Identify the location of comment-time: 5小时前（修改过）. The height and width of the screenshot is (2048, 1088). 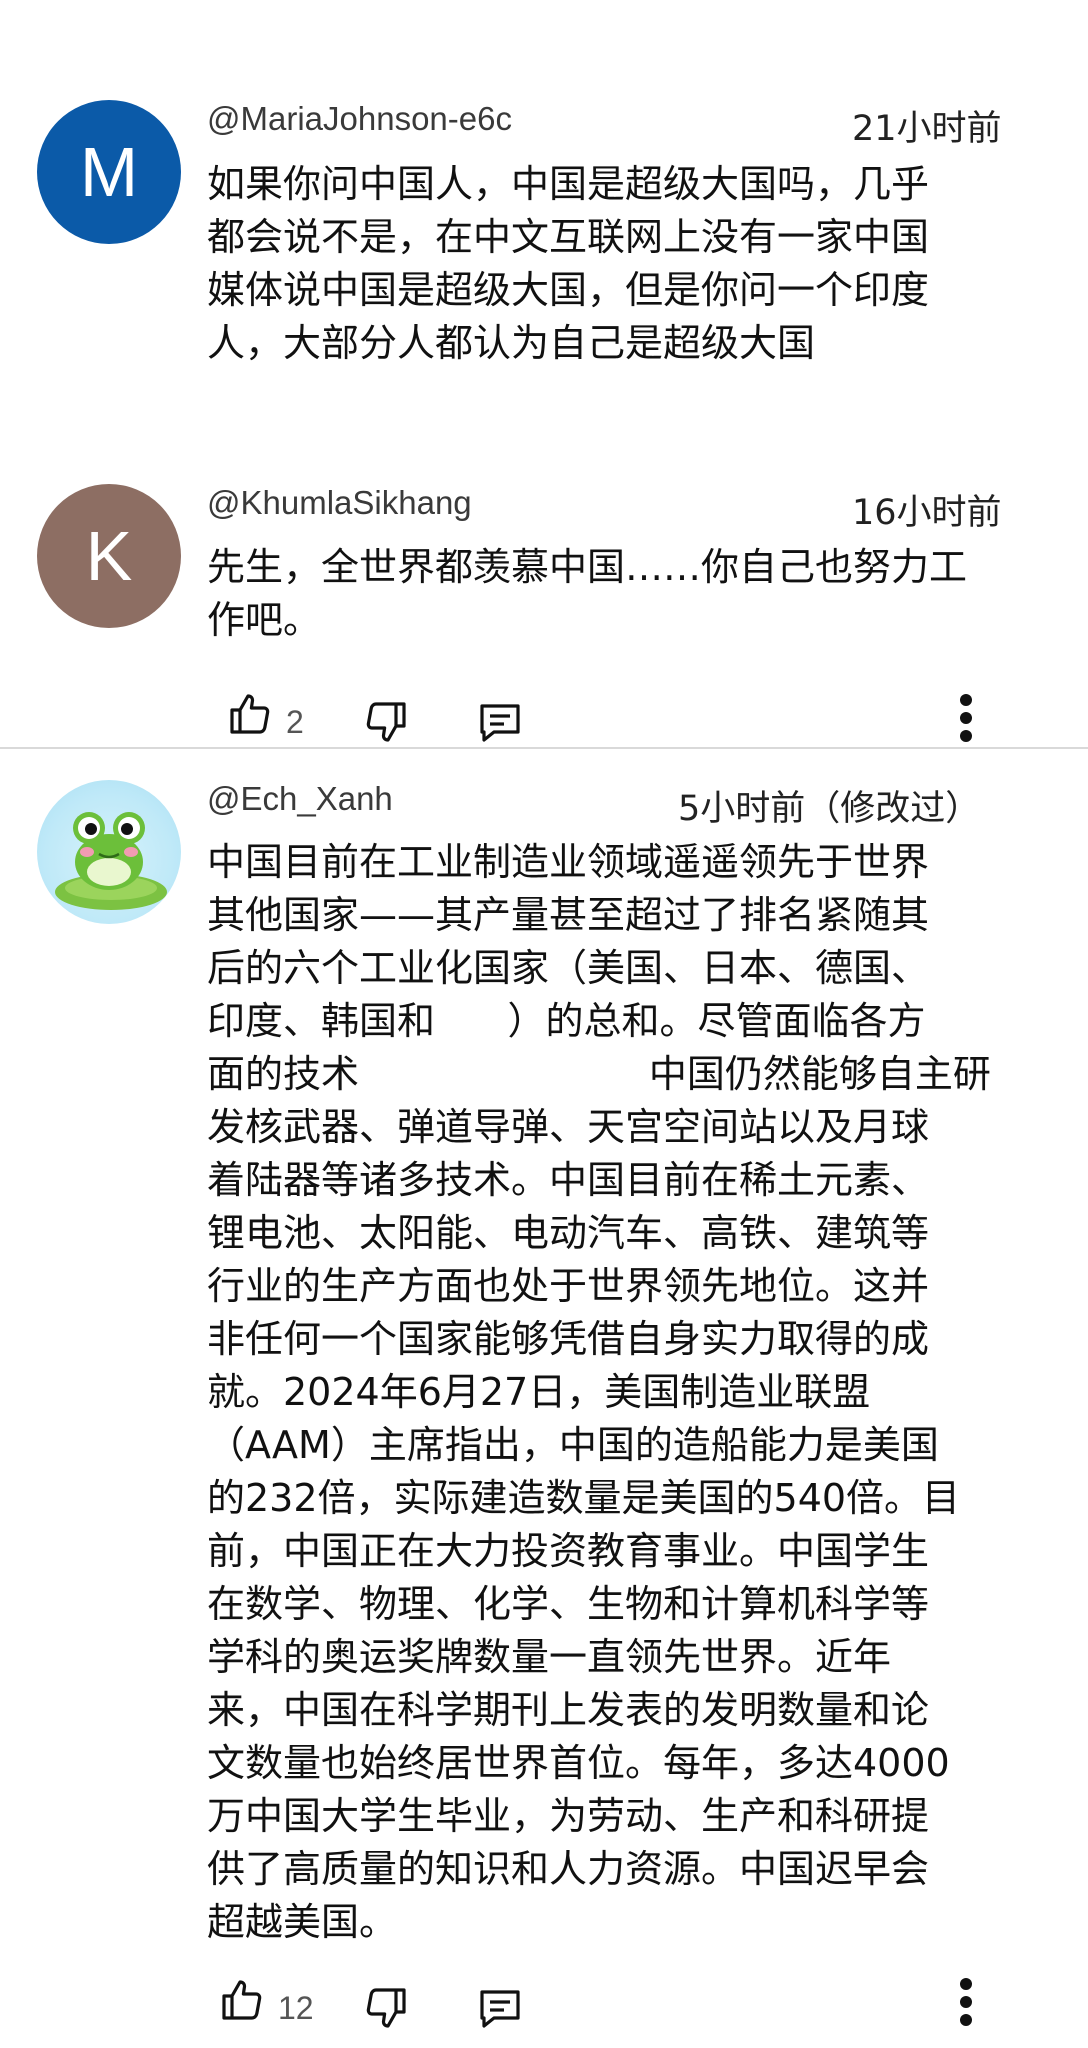
(829, 809).